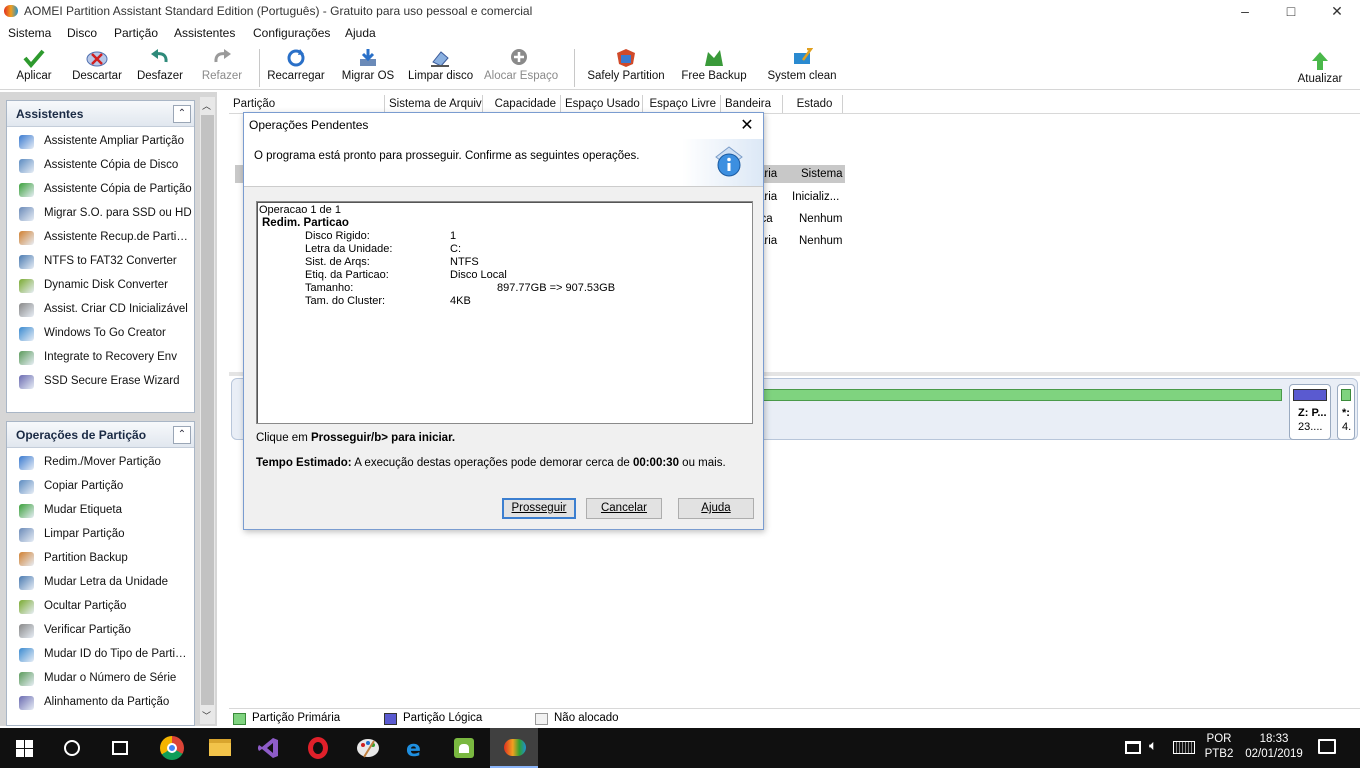 The width and height of the screenshot is (1360, 768). I want to click on wizard-item-label: Assistente Ampliar Partição, so click(114, 141).